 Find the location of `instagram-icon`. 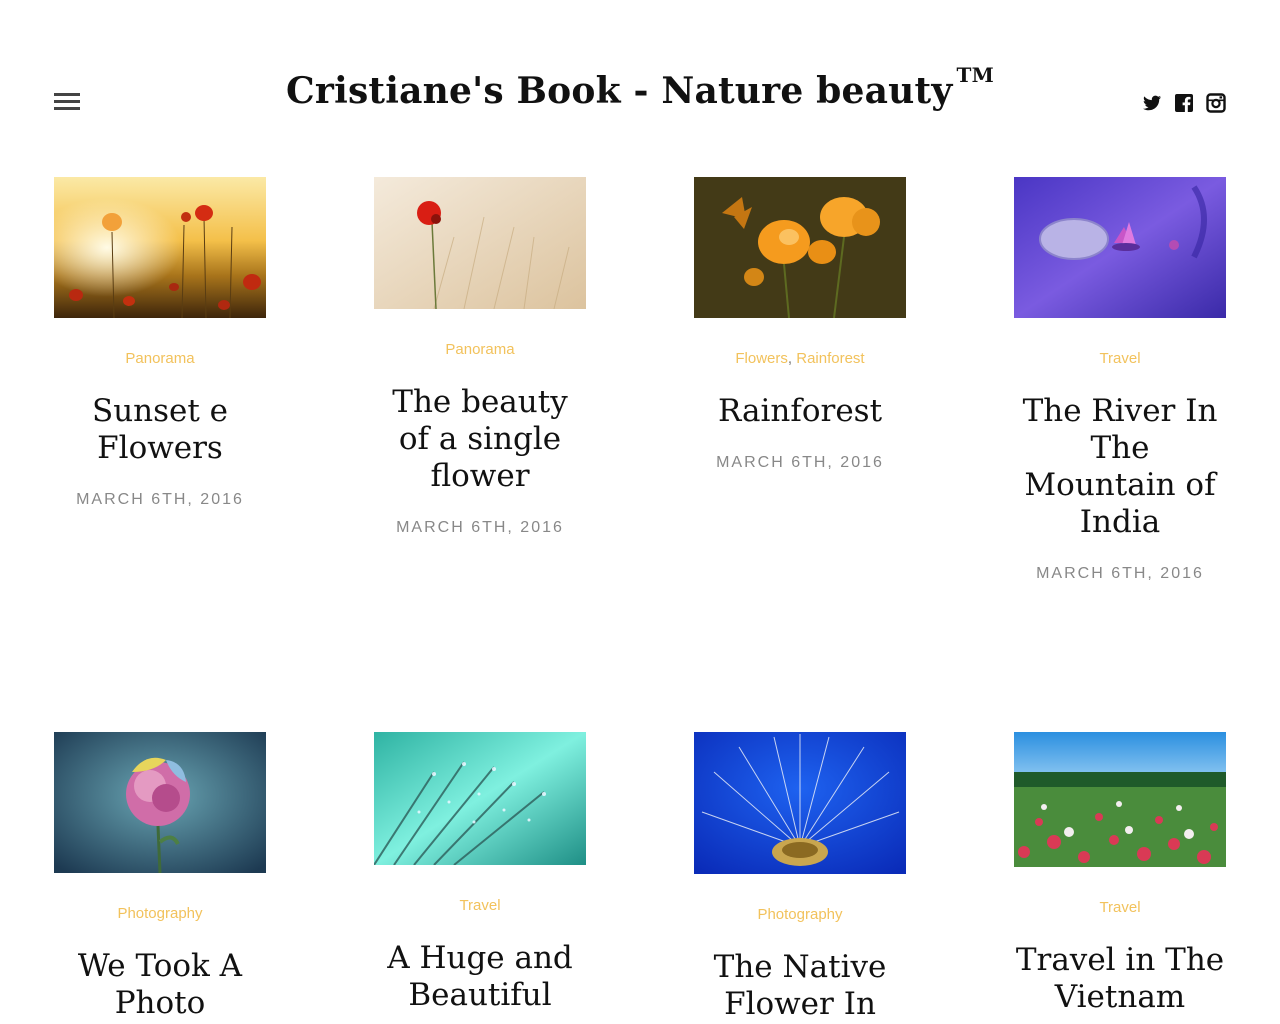

instagram-icon is located at coordinates (1216, 103).